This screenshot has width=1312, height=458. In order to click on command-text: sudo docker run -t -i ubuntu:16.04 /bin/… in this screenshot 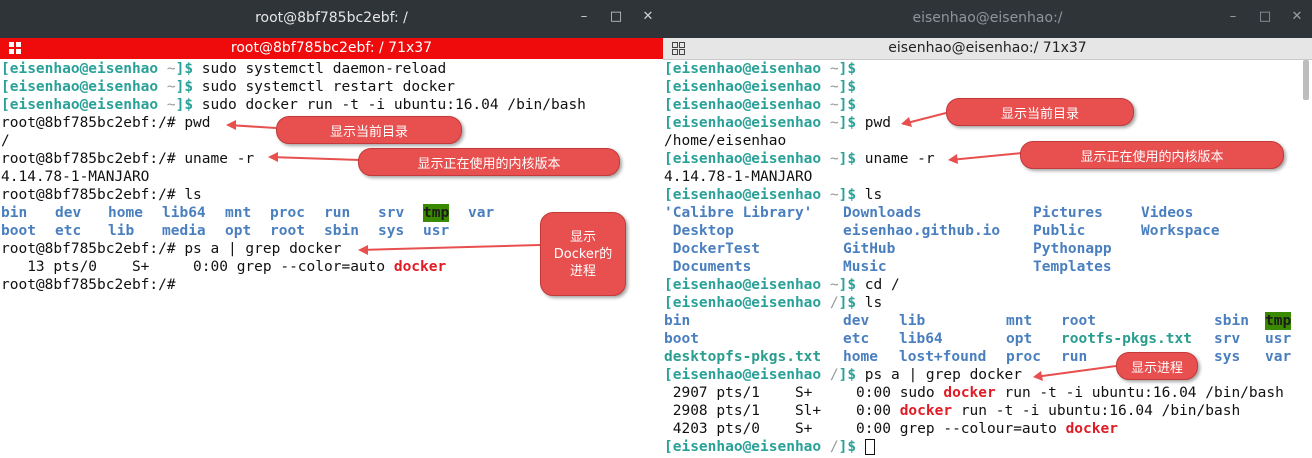, I will do `click(389, 105)`.